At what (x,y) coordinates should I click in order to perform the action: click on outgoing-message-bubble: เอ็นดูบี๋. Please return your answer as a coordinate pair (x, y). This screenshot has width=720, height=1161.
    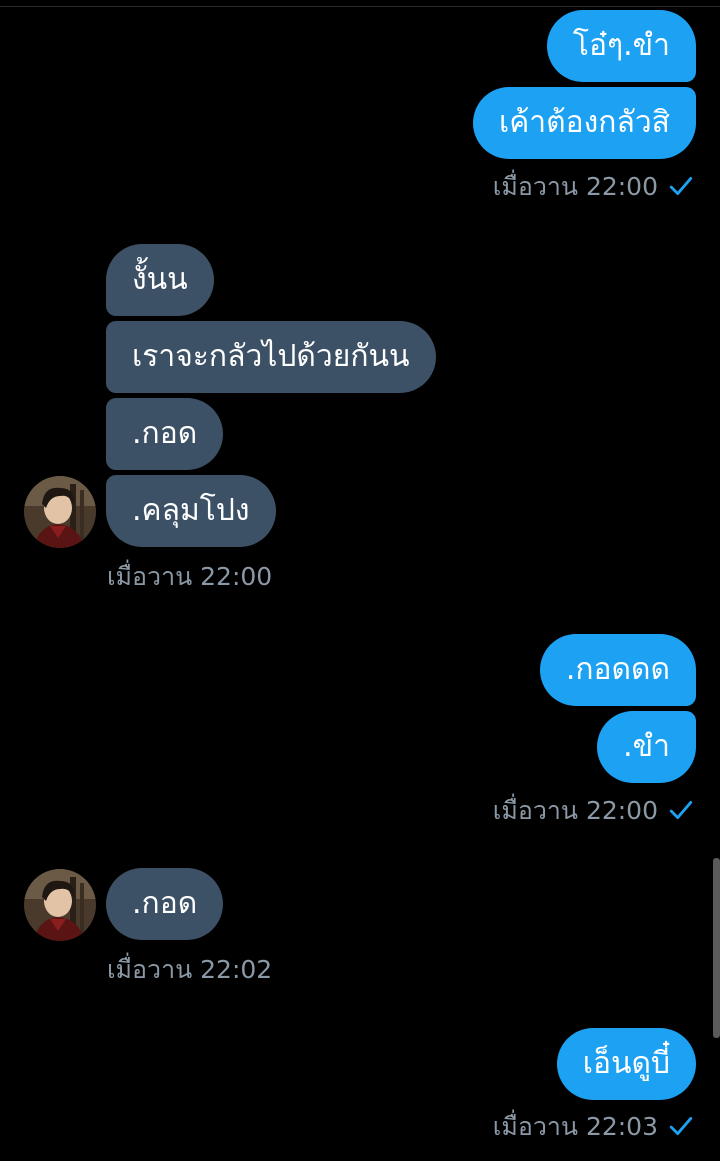
    Looking at the image, I should click on (626, 1064).